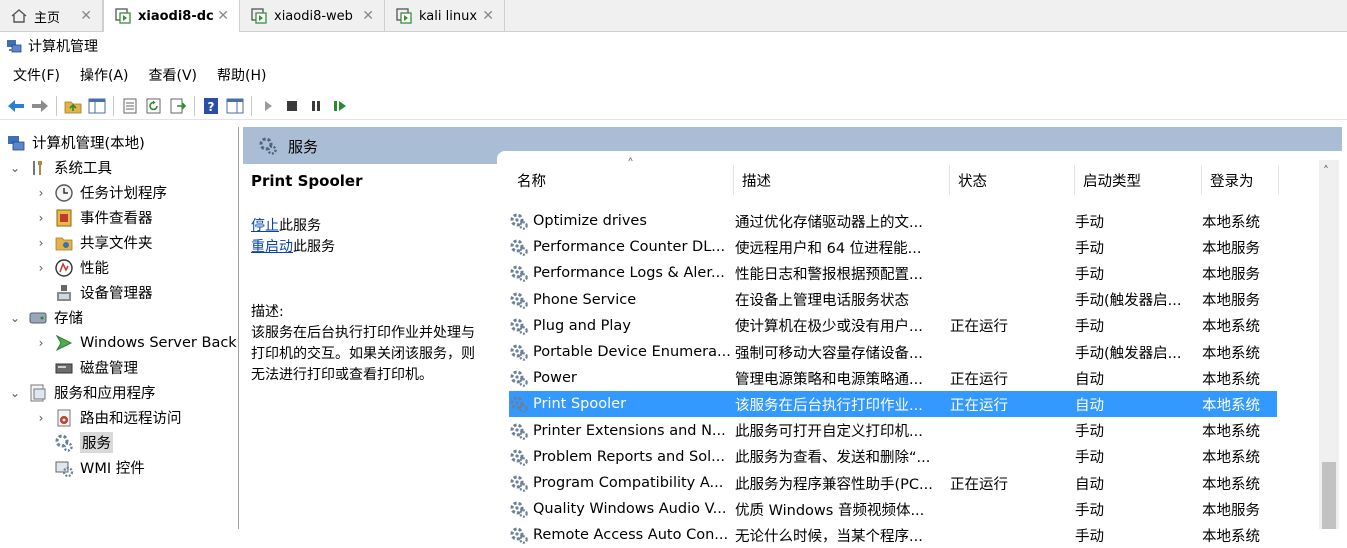 This screenshot has height=548, width=1347. Describe the element at coordinates (1240, 180) in the screenshot. I see `column-header-logon-as: 登录为` at that location.